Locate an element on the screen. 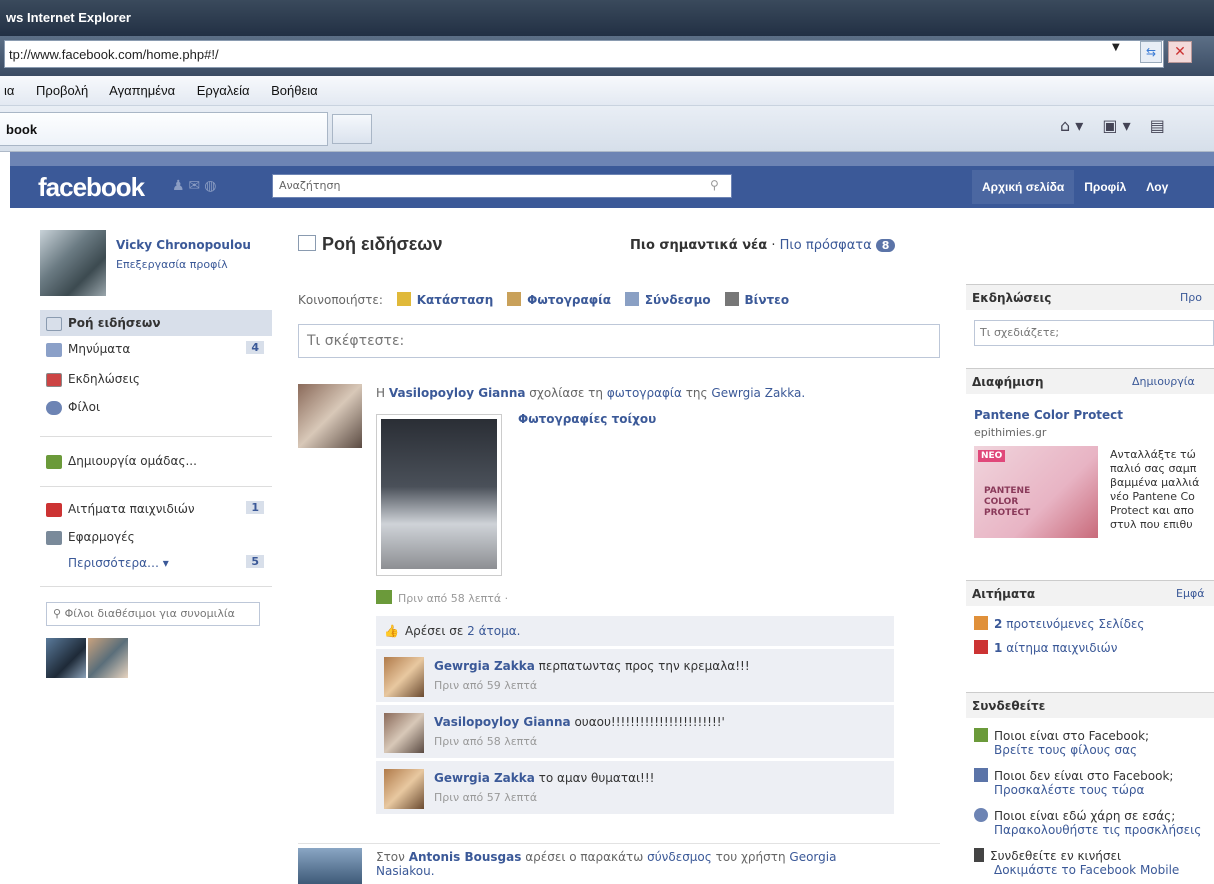  chat-search-input: ⚲ Φίλοι διαθέσιμοι για συνομιλία is located at coordinates (153, 614).